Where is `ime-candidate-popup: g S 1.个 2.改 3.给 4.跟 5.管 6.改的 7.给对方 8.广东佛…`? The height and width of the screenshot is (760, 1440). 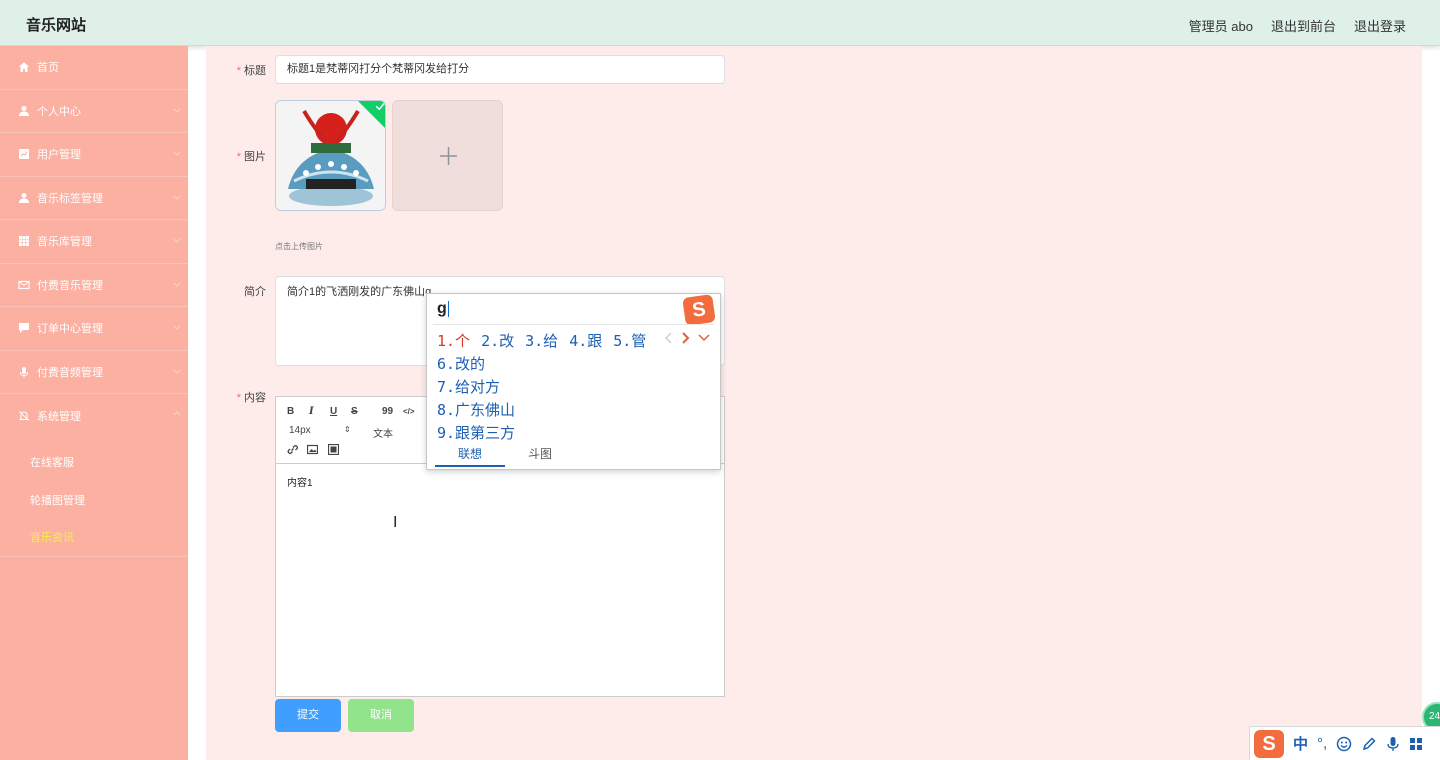 ime-candidate-popup: g S 1.个 2.改 3.给 4.跟 5.管 6.改的 7.给对方 8.广东佛… is located at coordinates (573, 381).